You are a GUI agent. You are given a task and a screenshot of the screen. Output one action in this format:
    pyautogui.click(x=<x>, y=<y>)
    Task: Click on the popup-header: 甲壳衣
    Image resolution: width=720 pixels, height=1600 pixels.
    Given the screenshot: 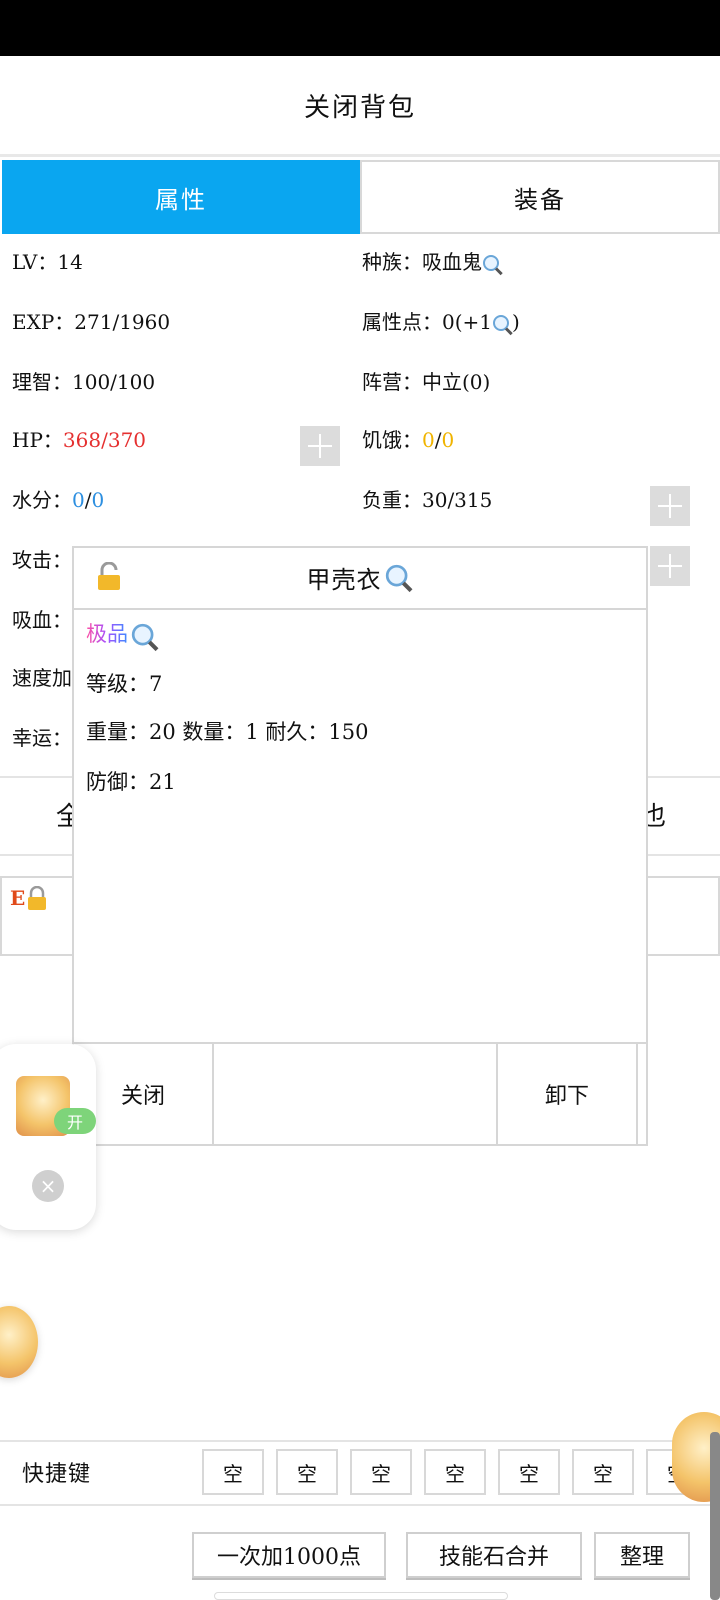 What is the action you would take?
    pyautogui.click(x=360, y=579)
    